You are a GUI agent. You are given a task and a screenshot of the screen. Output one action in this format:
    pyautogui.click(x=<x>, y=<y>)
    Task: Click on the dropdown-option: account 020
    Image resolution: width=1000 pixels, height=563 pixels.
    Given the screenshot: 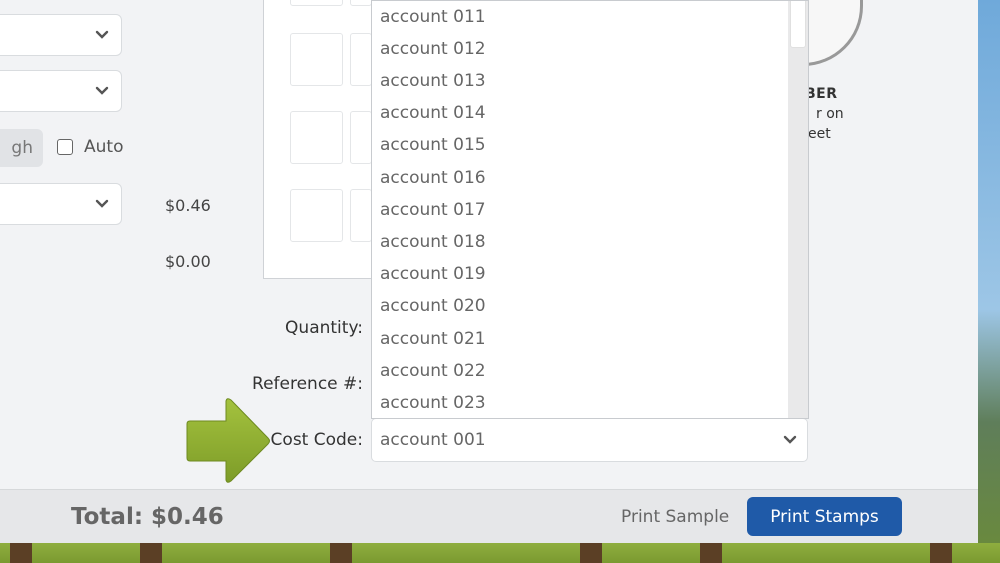 What is the action you would take?
    pyautogui.click(x=433, y=306)
    